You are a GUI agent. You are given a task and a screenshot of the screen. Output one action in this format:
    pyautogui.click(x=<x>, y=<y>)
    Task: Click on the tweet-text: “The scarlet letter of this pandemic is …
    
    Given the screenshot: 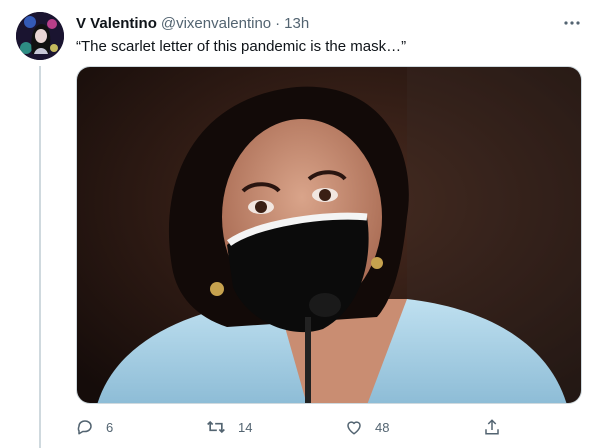 What is the action you would take?
    pyautogui.click(x=241, y=46)
    